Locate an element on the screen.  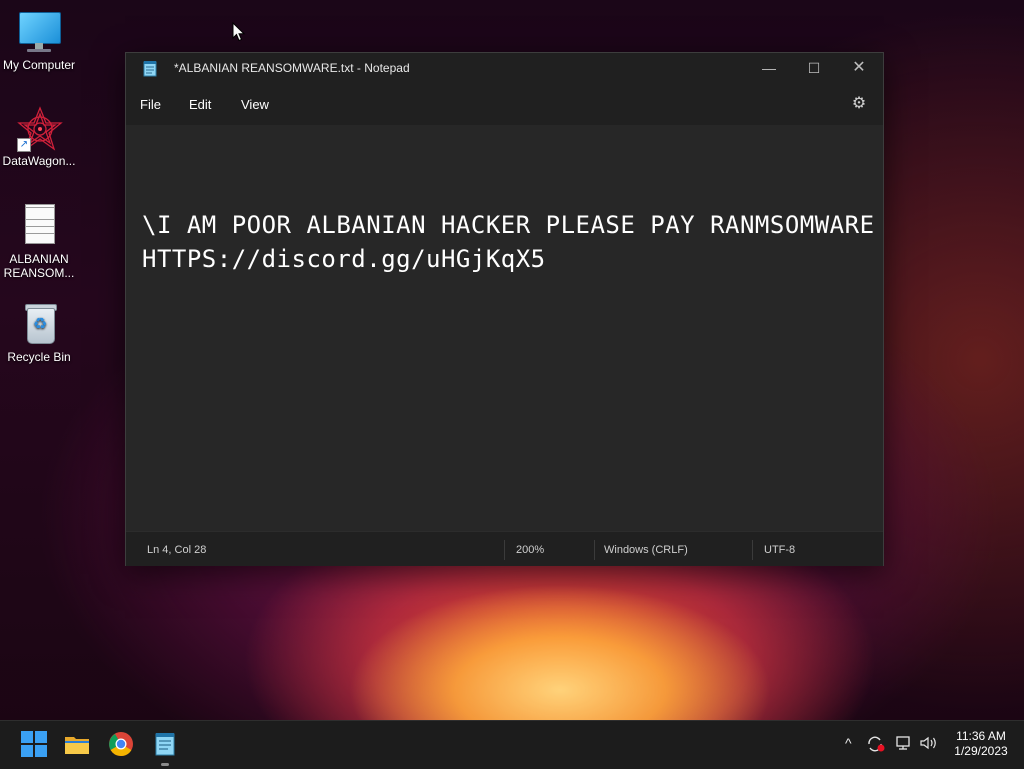
clock-time: 11:36 AM is located at coordinates (981, 736).